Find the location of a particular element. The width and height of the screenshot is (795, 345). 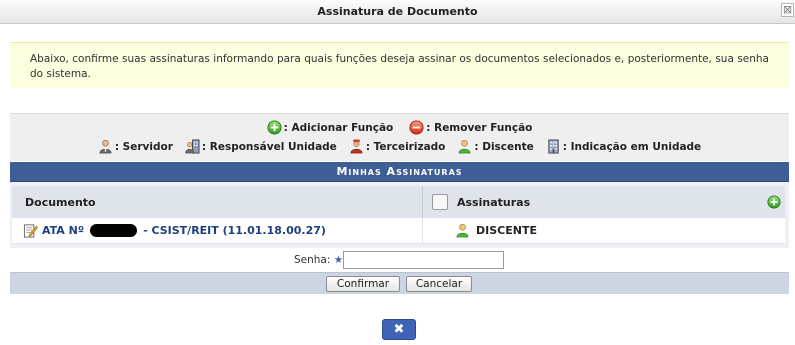

cancel-button: Cancelar is located at coordinates (439, 284).